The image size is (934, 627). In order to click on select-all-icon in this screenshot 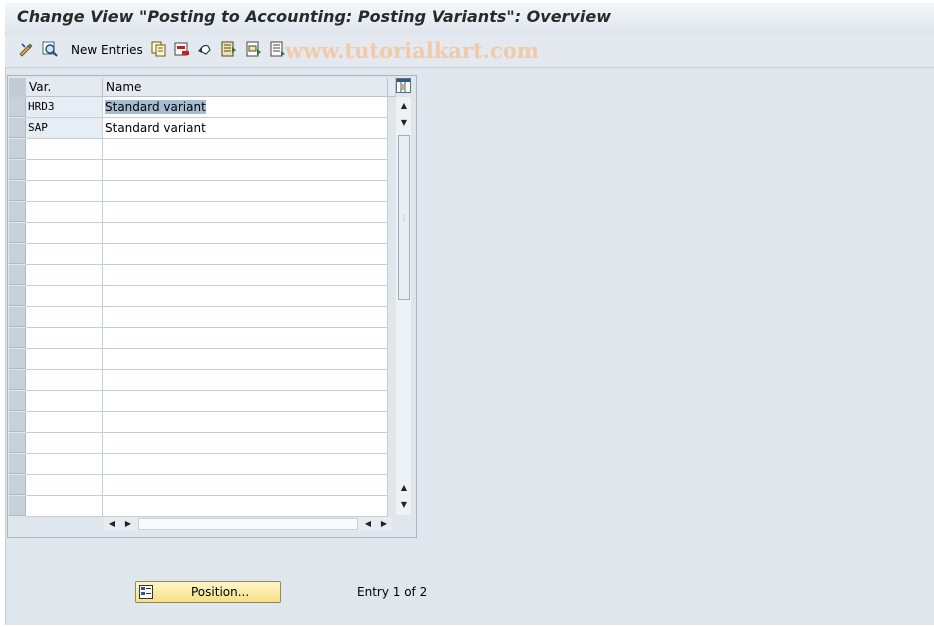, I will do `click(229, 49)`.